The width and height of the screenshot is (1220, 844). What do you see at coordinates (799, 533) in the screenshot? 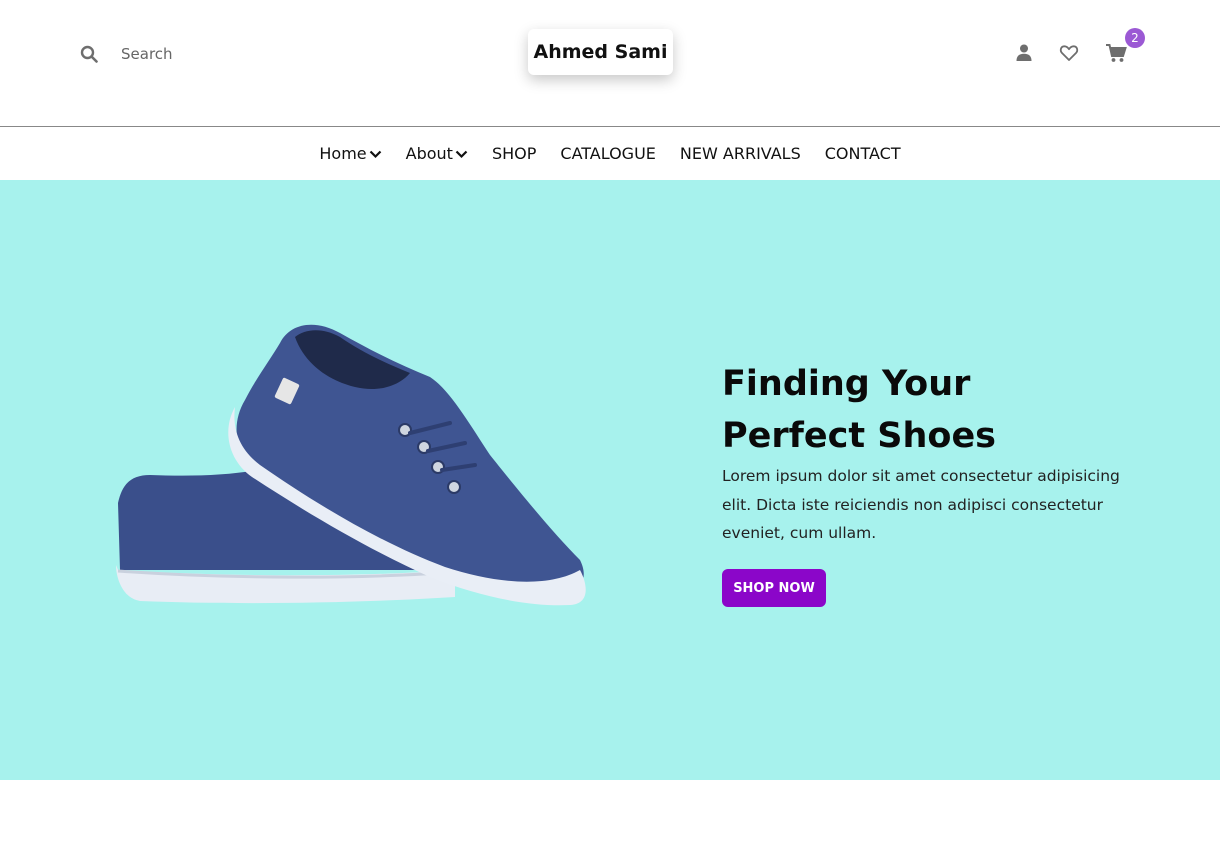
I see `hero-description-line: eveniet, cum ullam.` at bounding box center [799, 533].